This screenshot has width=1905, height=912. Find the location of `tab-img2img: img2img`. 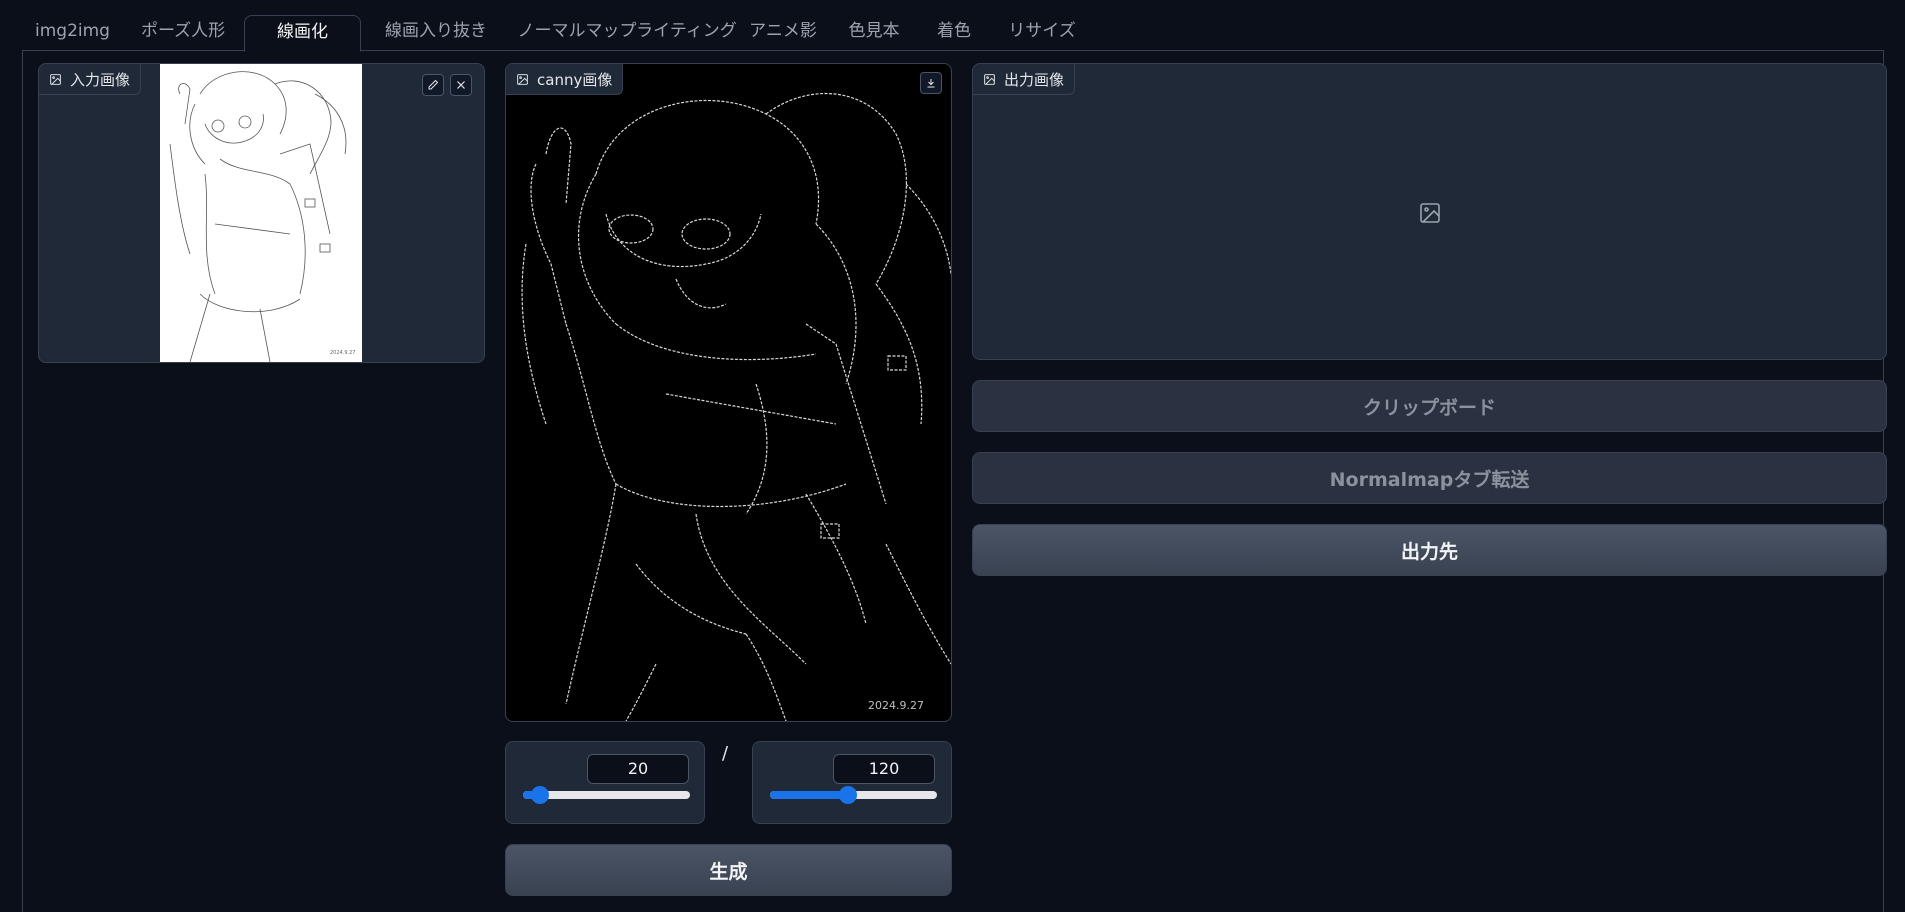

tab-img2img: img2img is located at coordinates (72, 32).